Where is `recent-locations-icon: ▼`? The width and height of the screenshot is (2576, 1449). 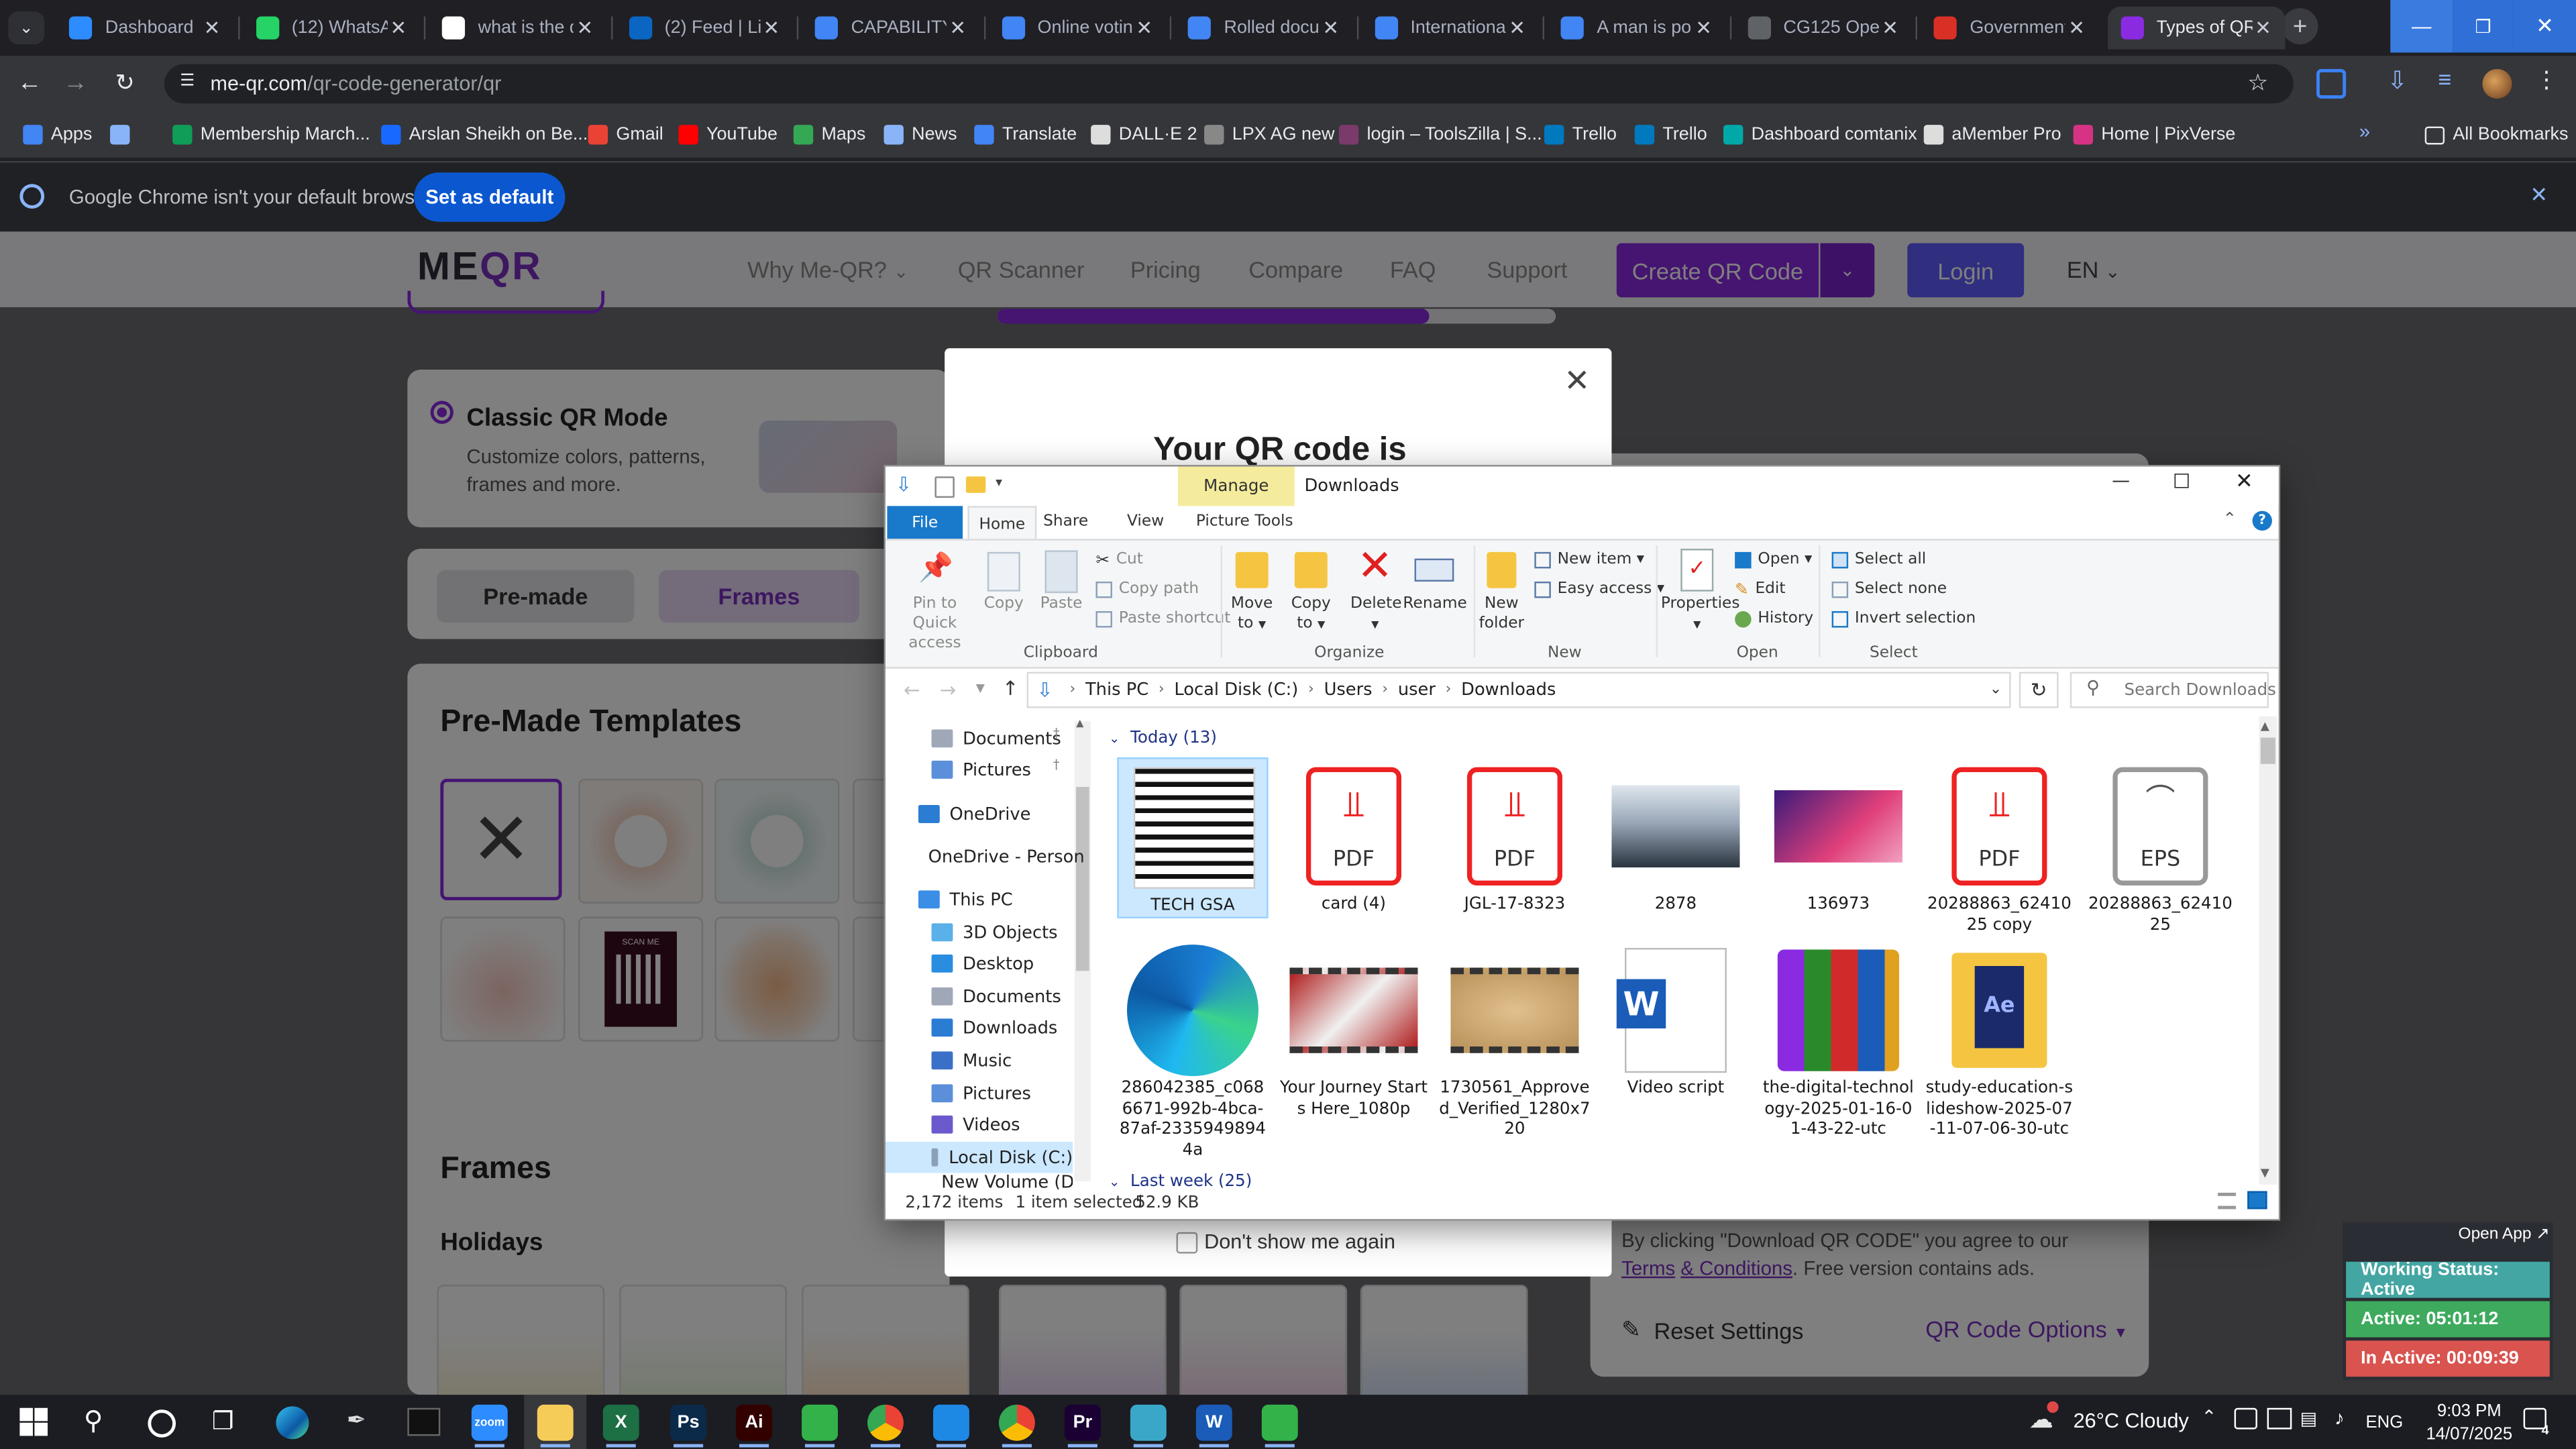 recent-locations-icon: ▼ is located at coordinates (980, 688).